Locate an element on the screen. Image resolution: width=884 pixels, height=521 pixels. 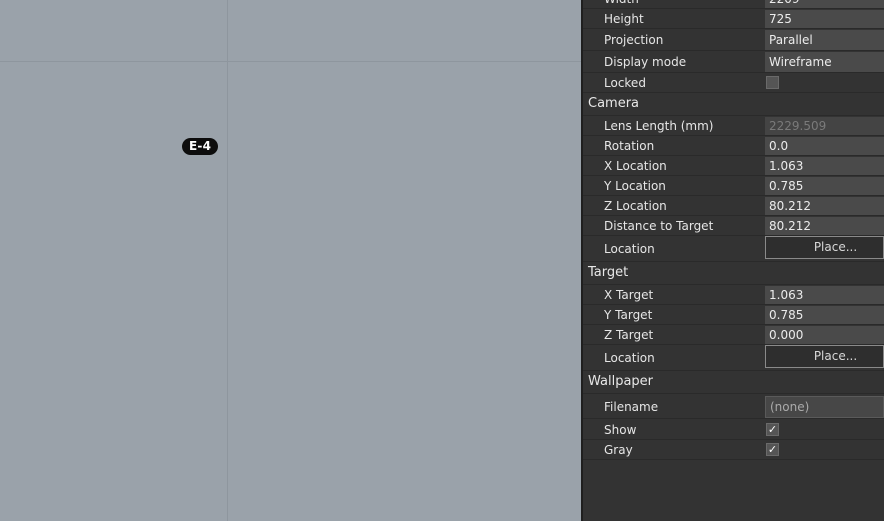
show-label: Show is located at coordinates (620, 430).